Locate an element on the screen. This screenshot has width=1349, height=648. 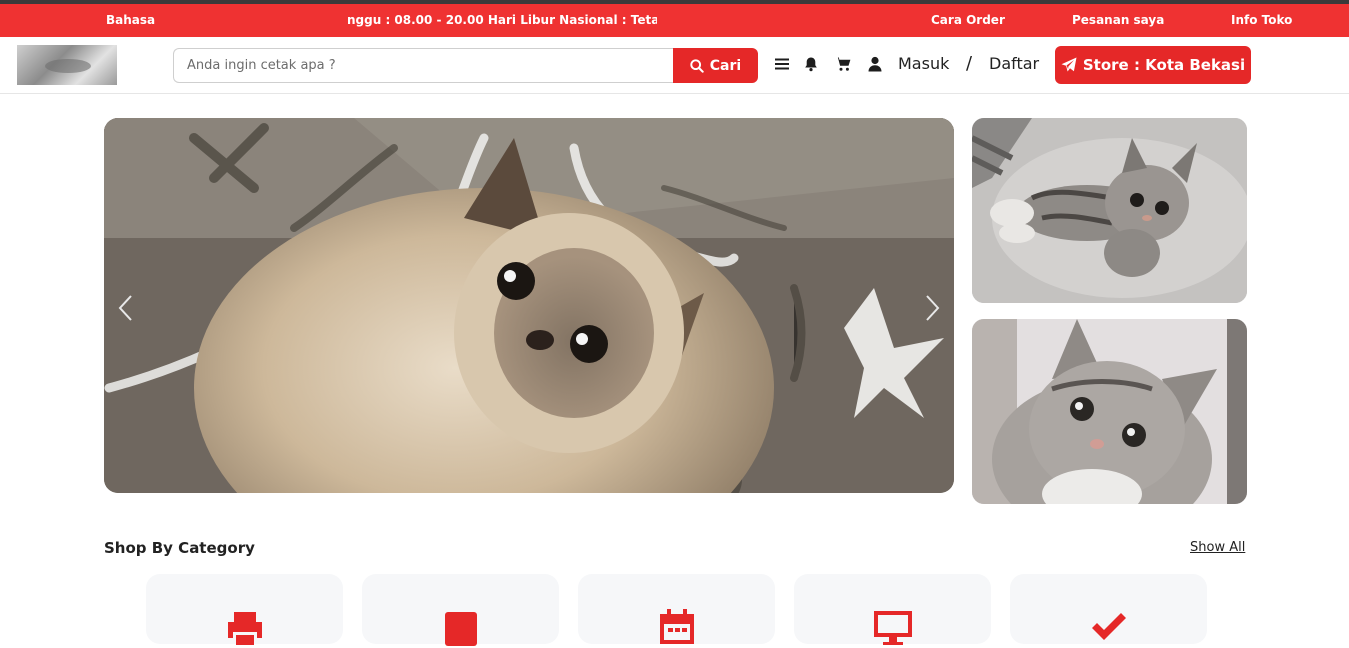
side-banner-bottom is located at coordinates (1109, 411).